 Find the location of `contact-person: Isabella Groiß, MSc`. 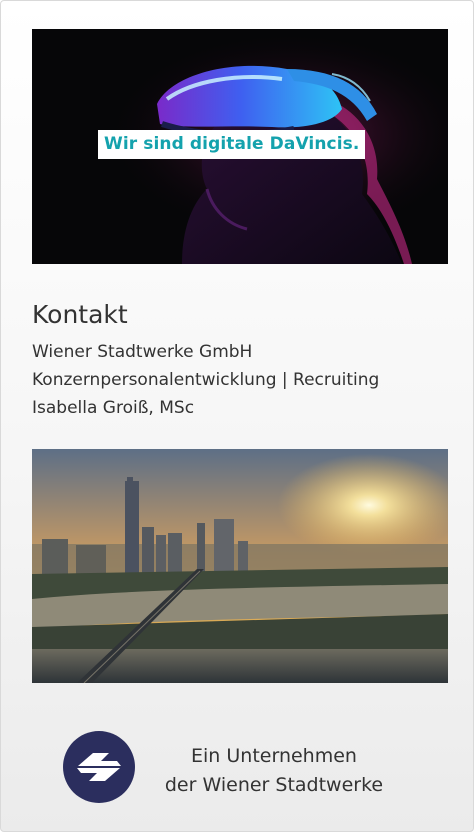

contact-person: Isabella Groiß, MSc is located at coordinates (113, 408).